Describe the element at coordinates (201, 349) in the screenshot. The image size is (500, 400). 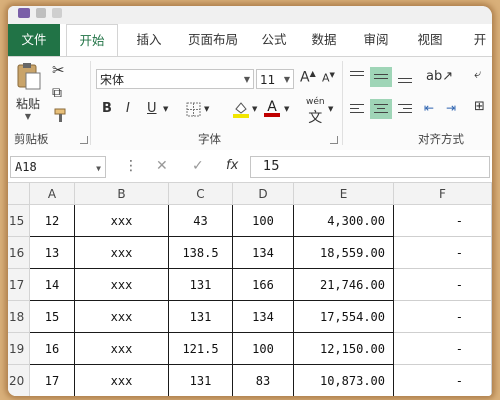
I see `cell-c: 121.5` at that location.